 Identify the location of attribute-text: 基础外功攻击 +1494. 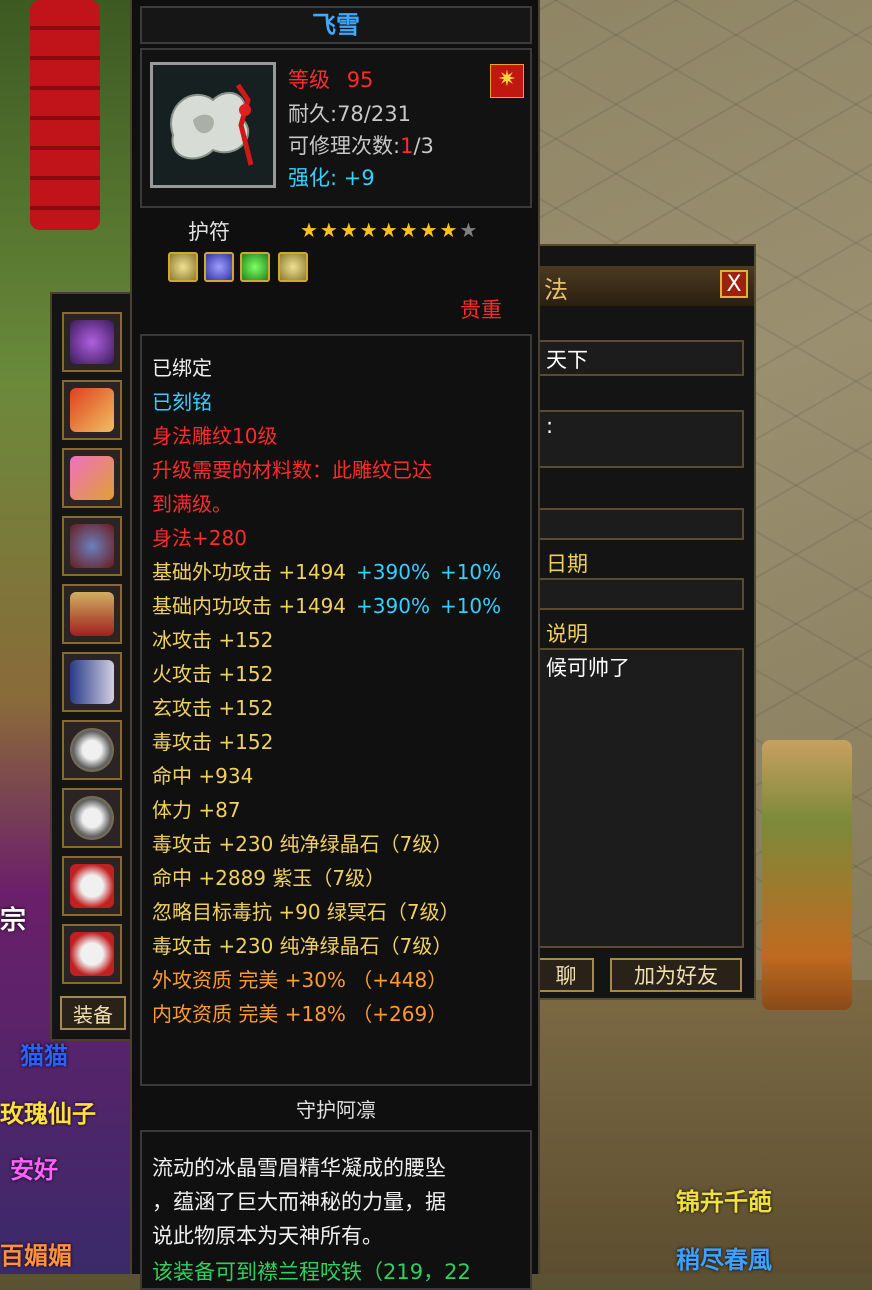
(249, 572).